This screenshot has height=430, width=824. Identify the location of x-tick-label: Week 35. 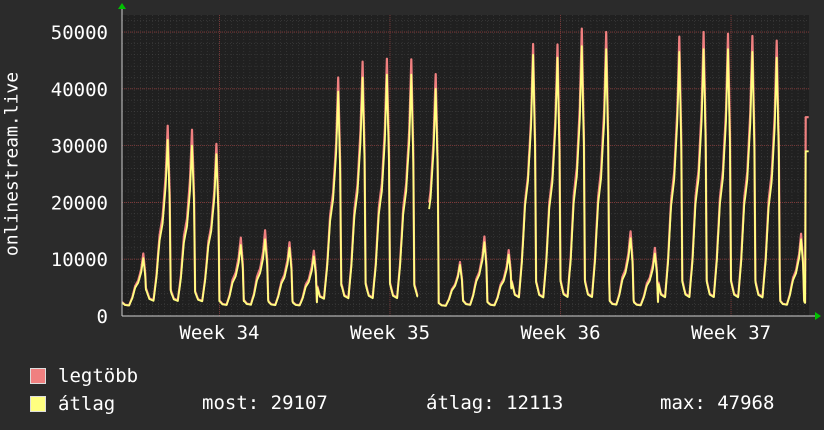
(390, 333).